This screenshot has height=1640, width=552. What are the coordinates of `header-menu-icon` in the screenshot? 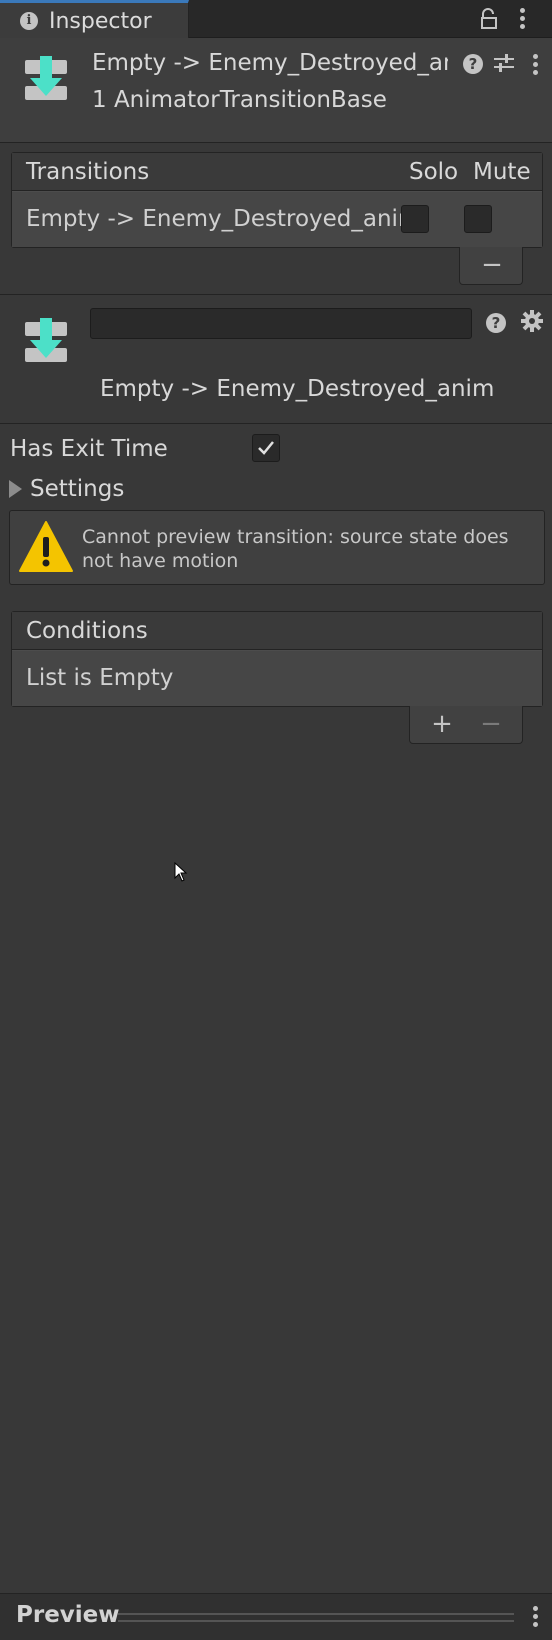 It's located at (536, 65).